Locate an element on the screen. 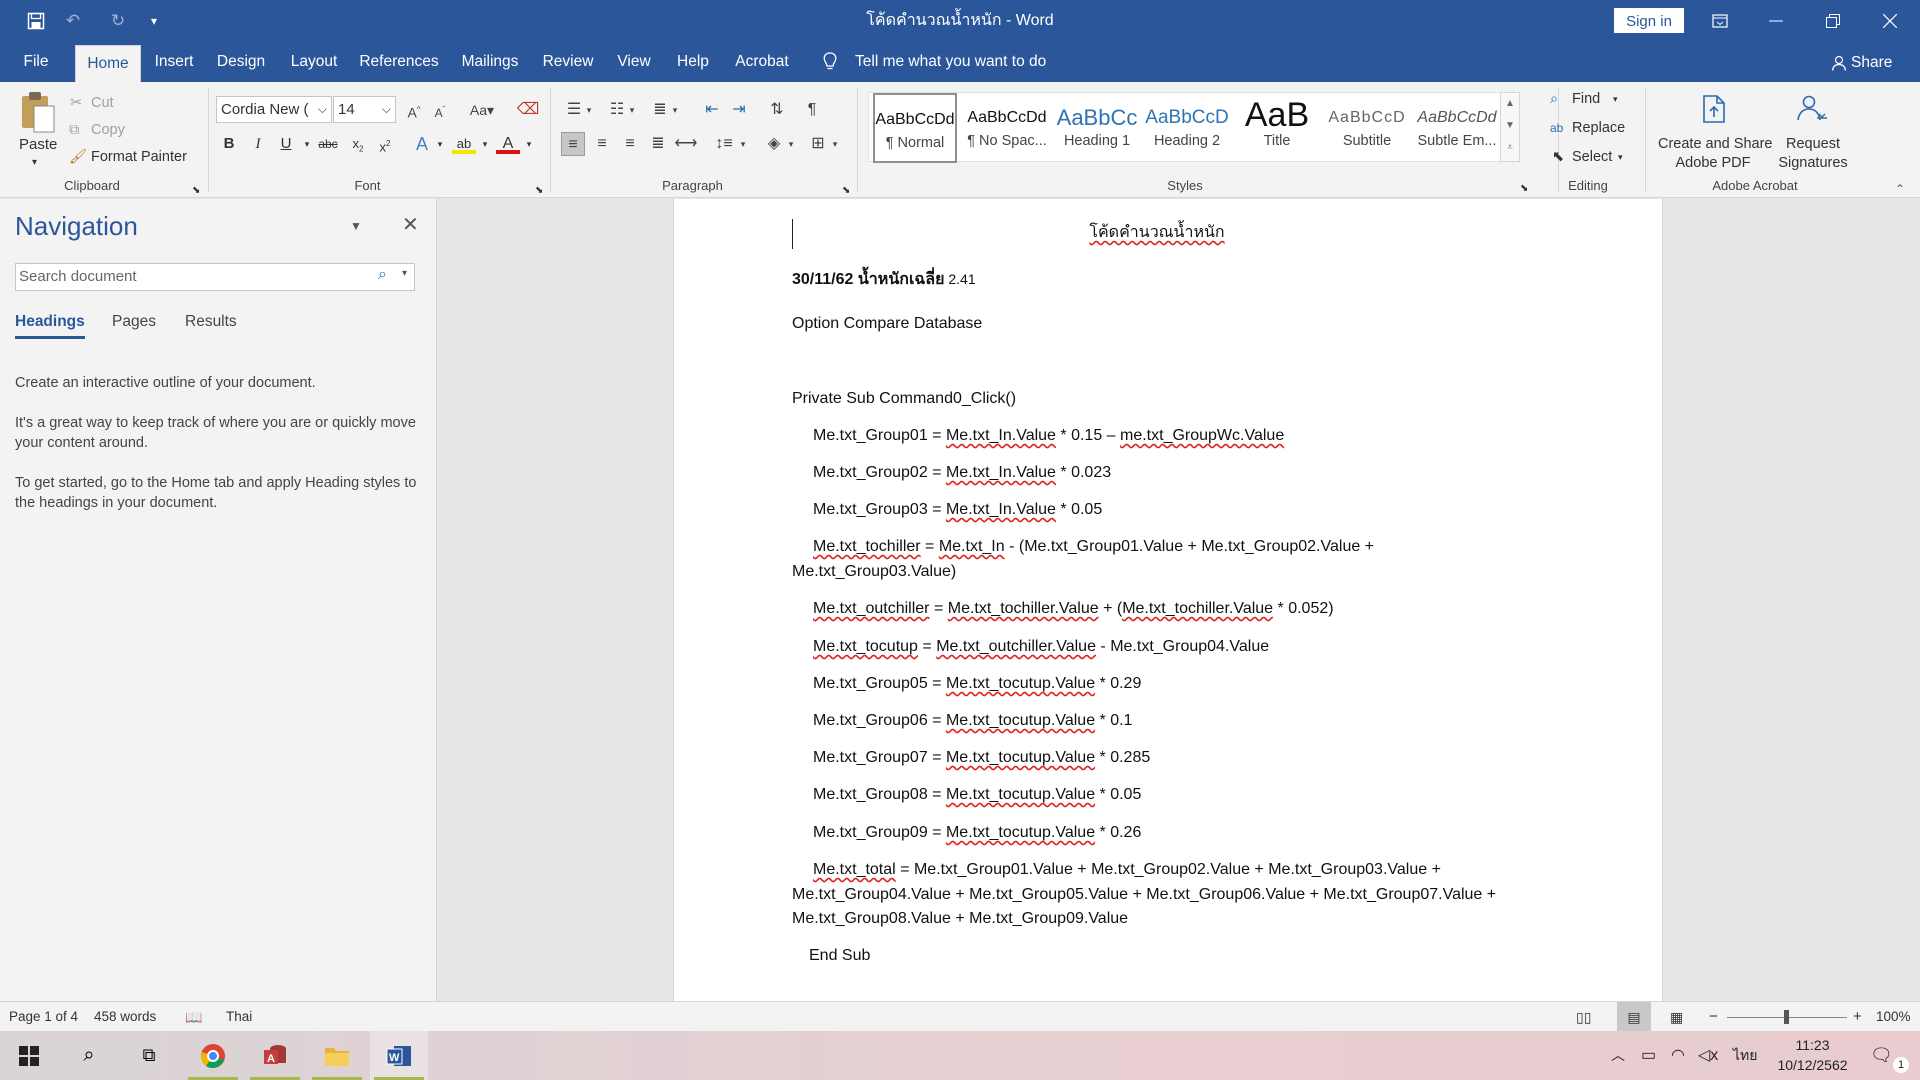  change-case-icon: Aa▾ is located at coordinates (482, 110).